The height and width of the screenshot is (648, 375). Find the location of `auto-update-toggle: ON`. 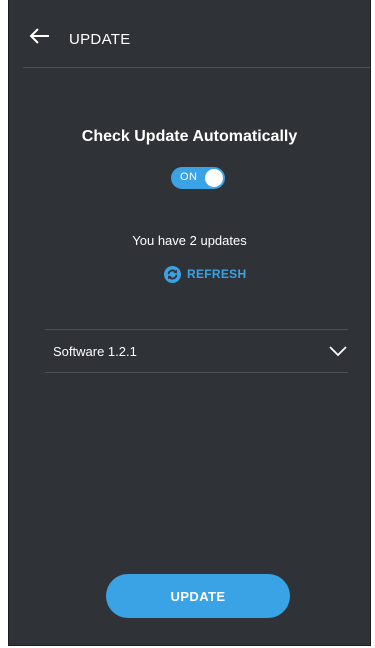

auto-update-toggle: ON is located at coordinates (198, 178).